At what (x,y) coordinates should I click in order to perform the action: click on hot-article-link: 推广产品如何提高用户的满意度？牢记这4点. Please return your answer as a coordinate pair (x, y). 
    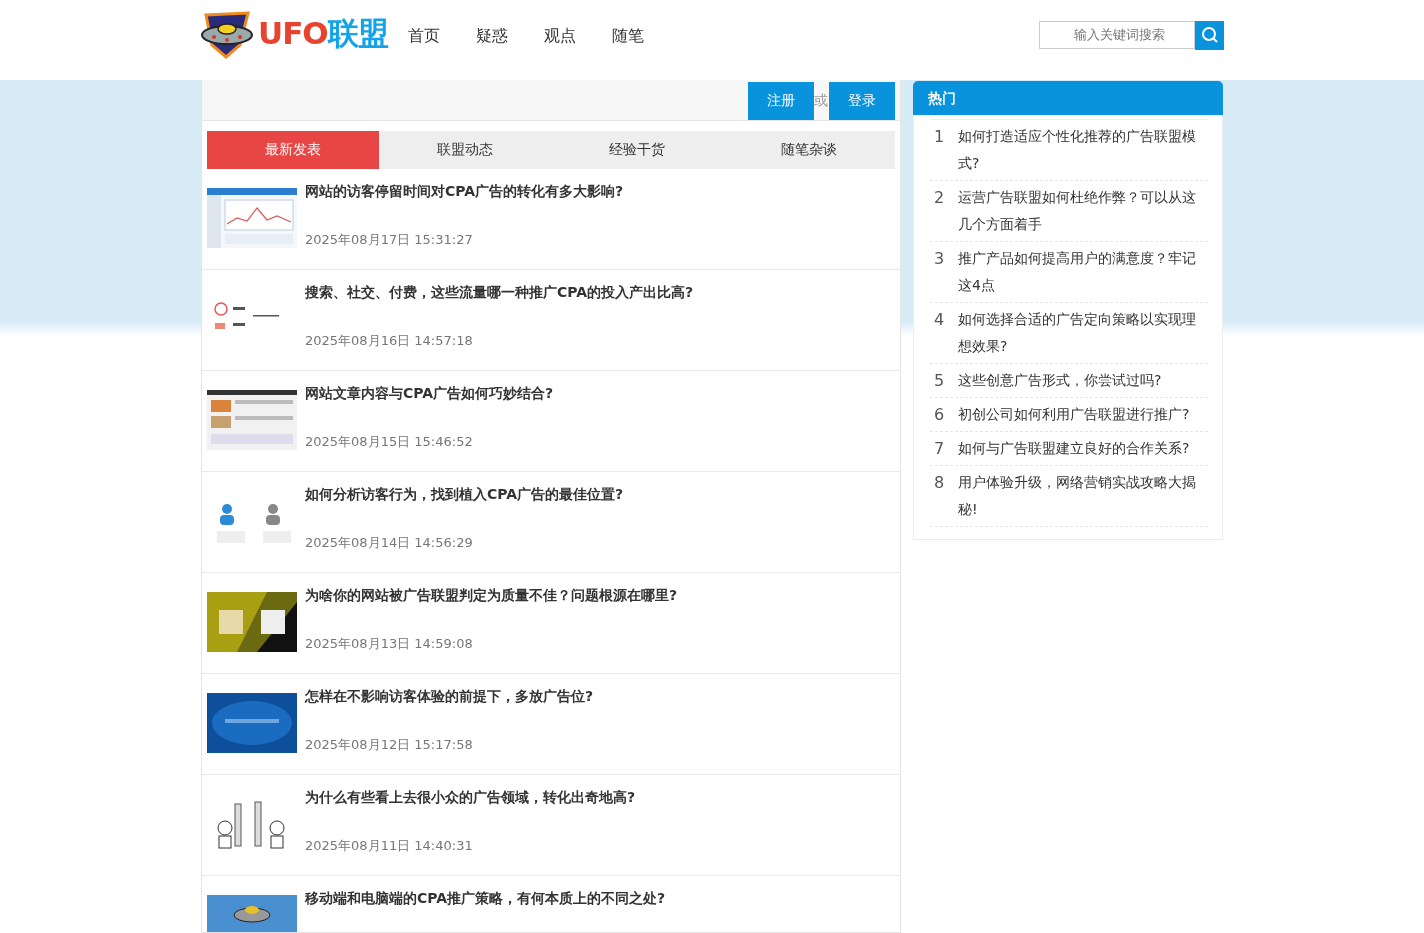
    Looking at the image, I should click on (1083, 272).